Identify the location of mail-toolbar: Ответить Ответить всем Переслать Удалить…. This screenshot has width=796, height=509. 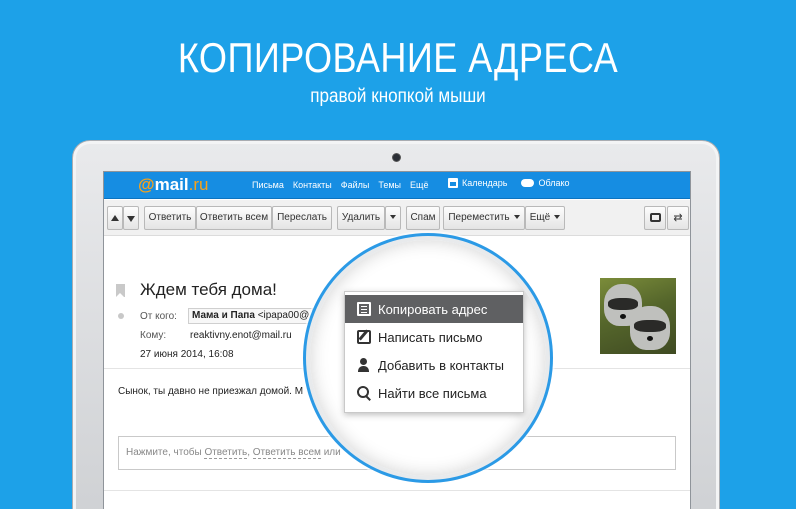
(397, 218).